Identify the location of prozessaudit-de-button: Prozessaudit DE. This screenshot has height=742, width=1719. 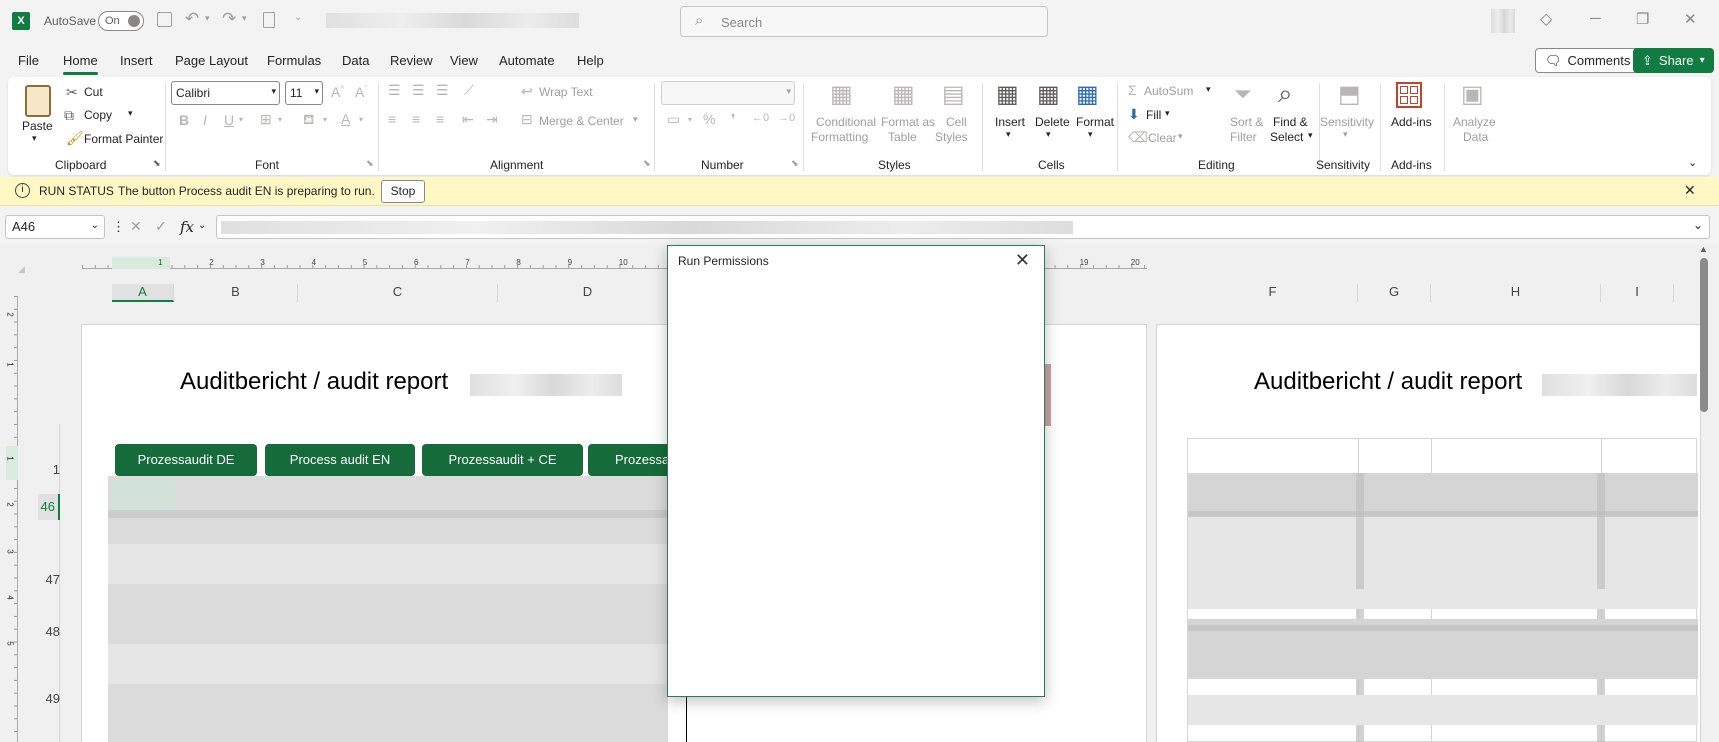
(186, 460).